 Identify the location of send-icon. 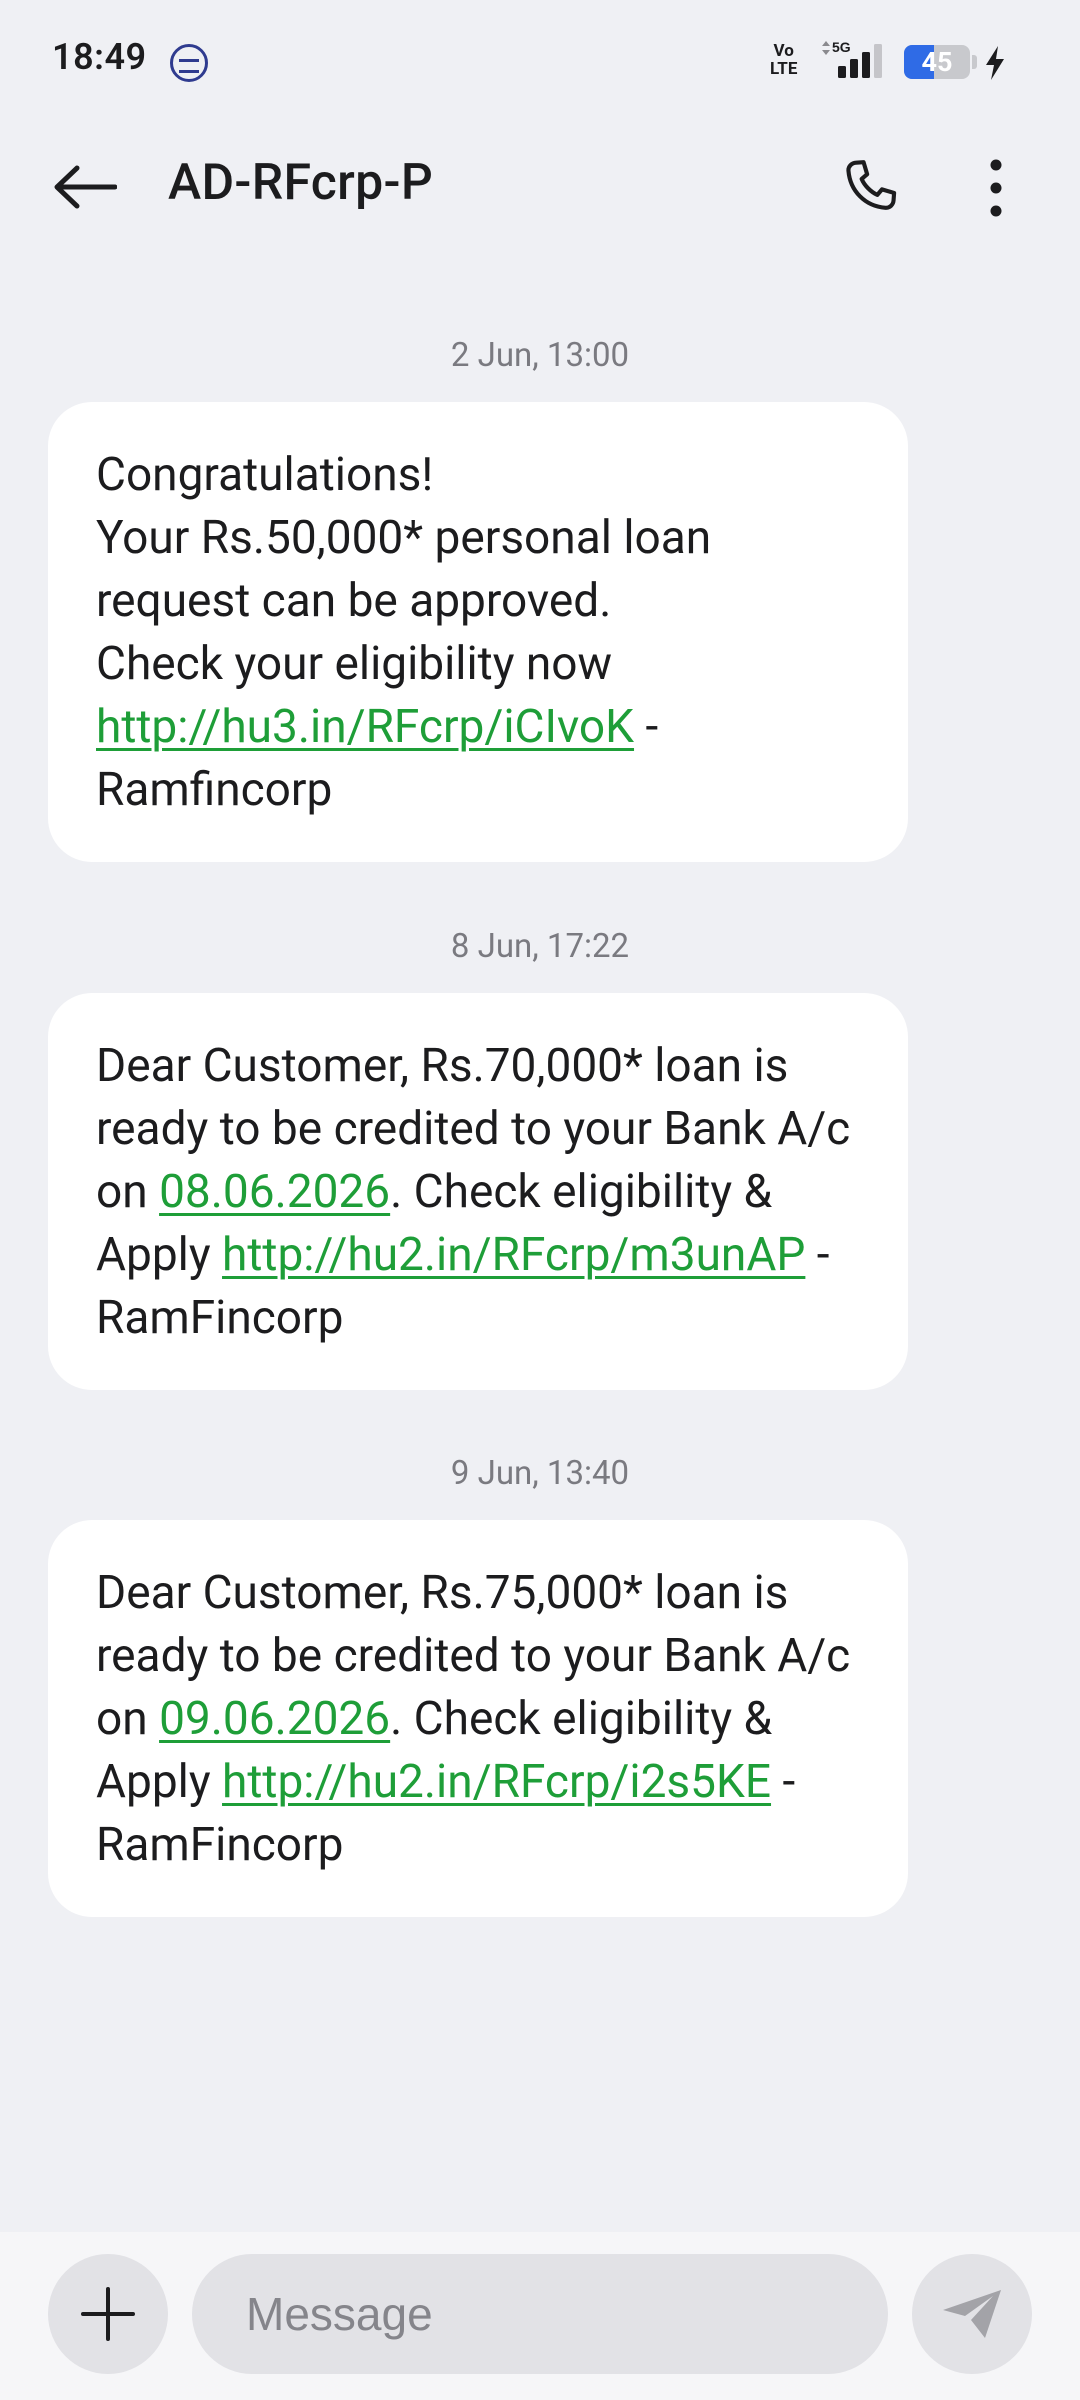
(972, 2314).